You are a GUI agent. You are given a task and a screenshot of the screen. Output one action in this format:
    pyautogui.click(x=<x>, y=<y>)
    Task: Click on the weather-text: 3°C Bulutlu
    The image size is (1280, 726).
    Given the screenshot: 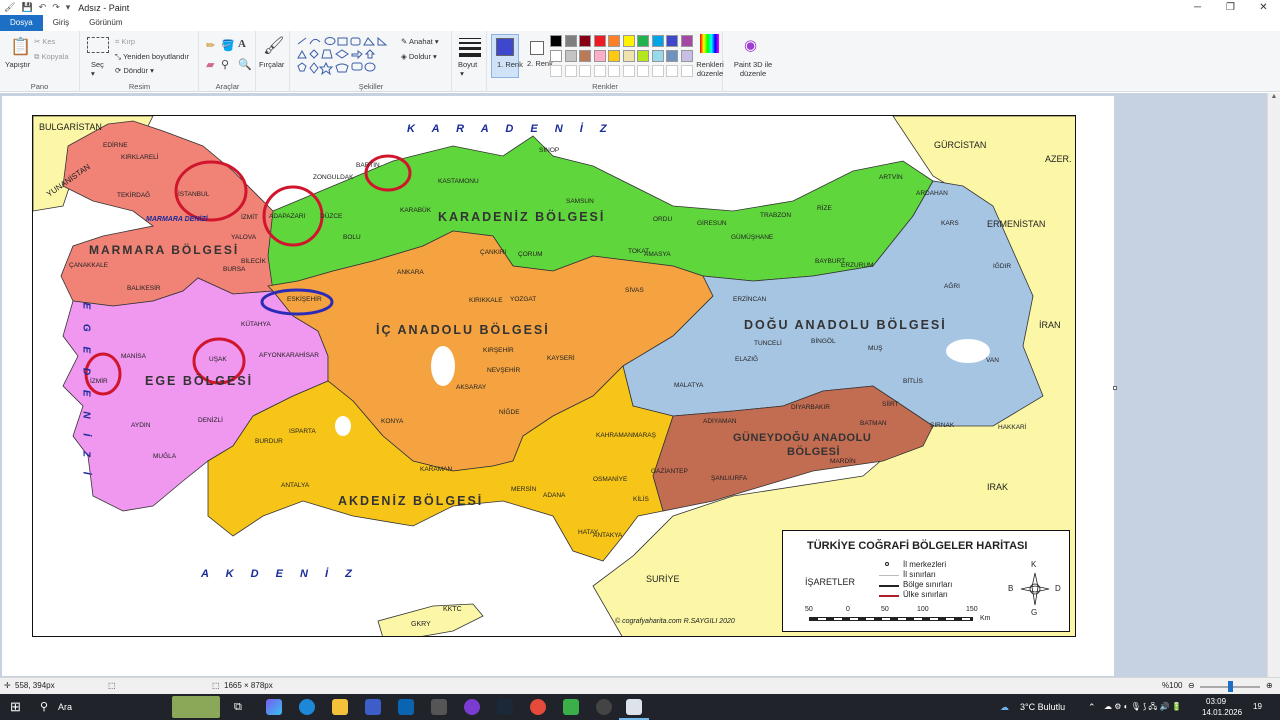 What is the action you would take?
    pyautogui.click(x=1042, y=707)
    